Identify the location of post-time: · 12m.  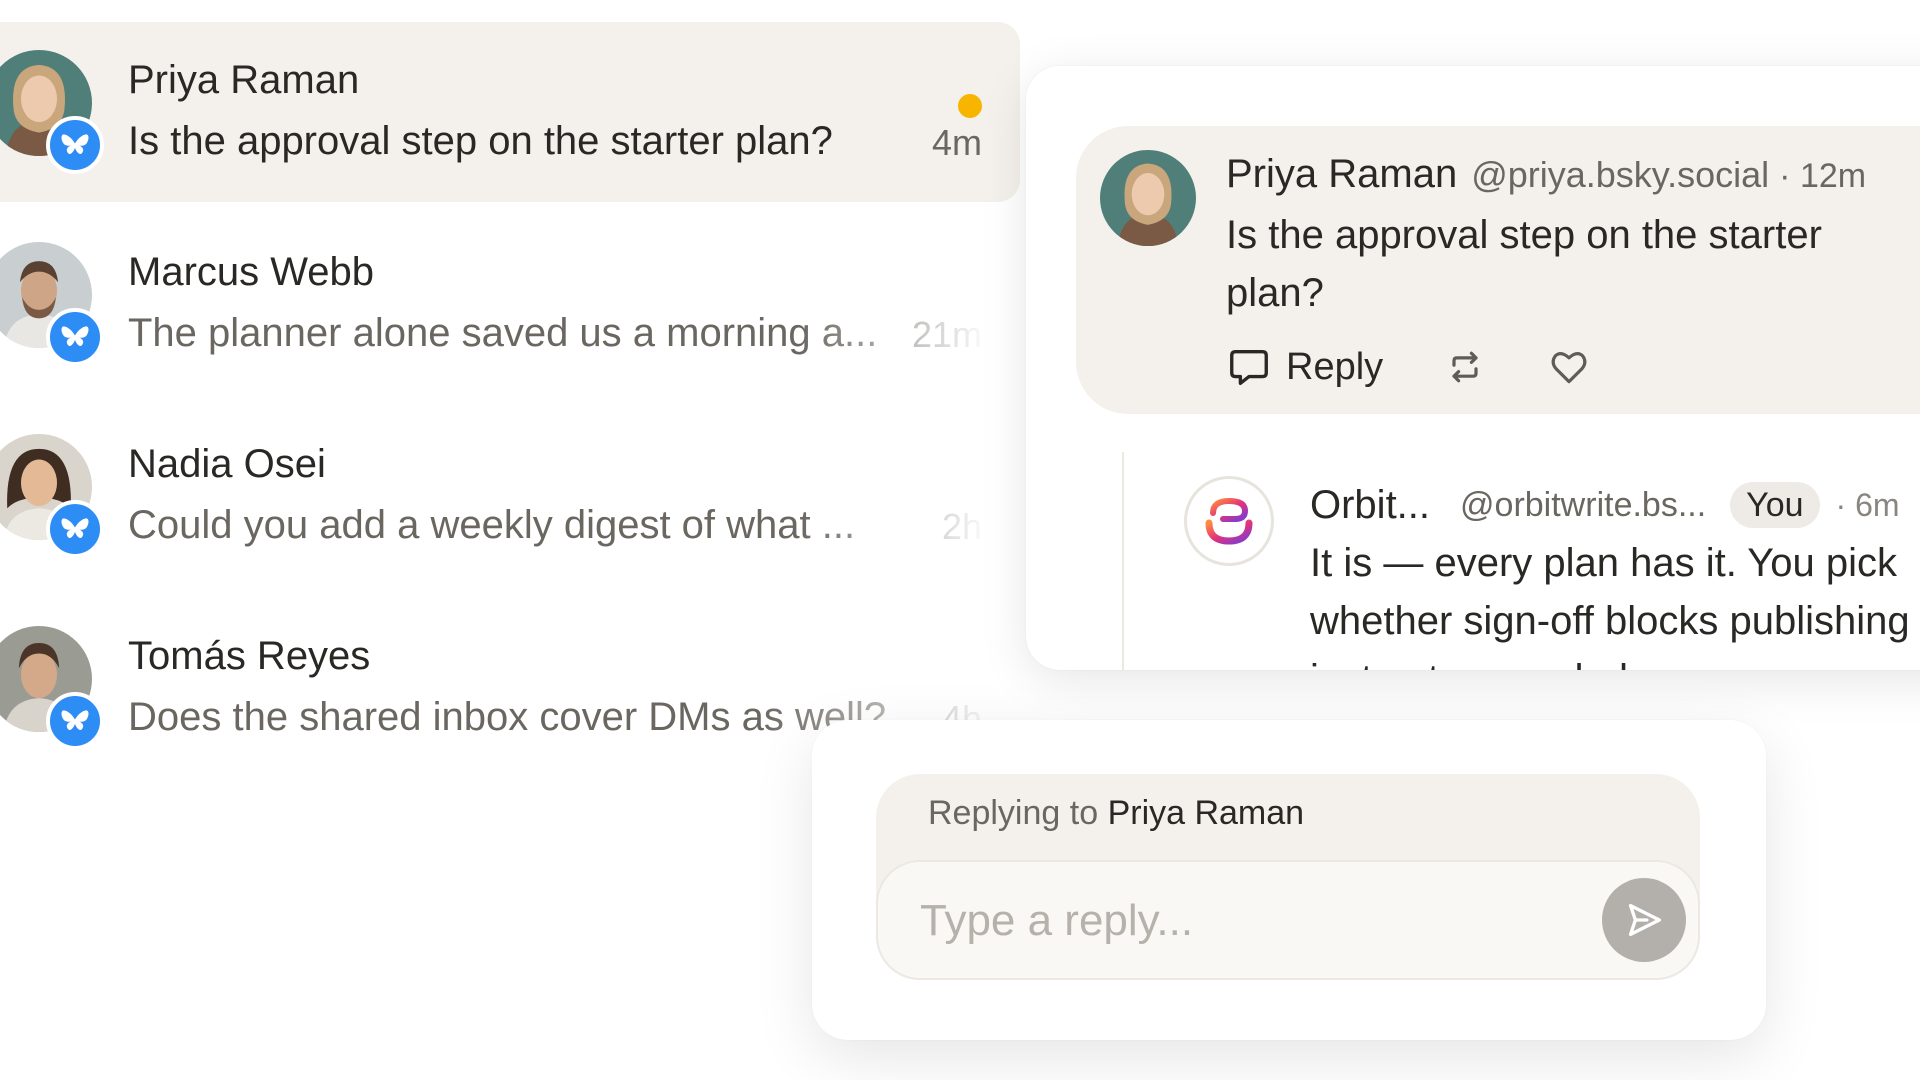
(1823, 176).